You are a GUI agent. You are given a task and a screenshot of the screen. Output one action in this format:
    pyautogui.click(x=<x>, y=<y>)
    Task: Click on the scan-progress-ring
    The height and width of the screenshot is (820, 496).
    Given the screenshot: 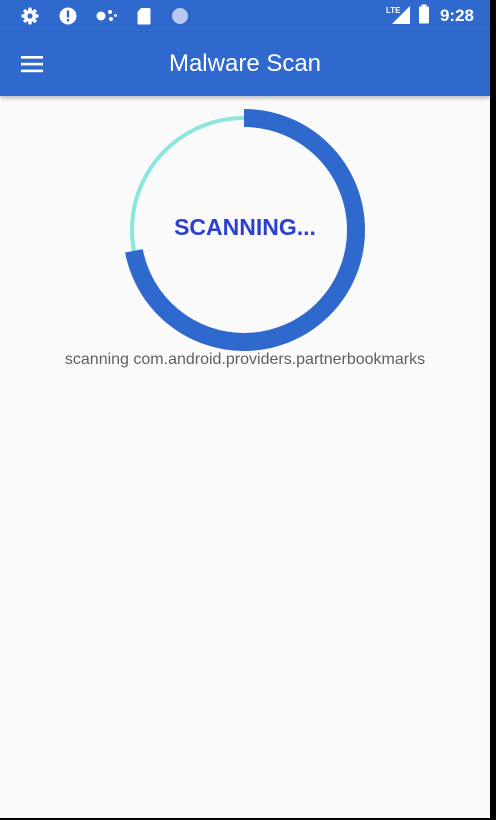 What is the action you would take?
    pyautogui.click(x=244, y=230)
    